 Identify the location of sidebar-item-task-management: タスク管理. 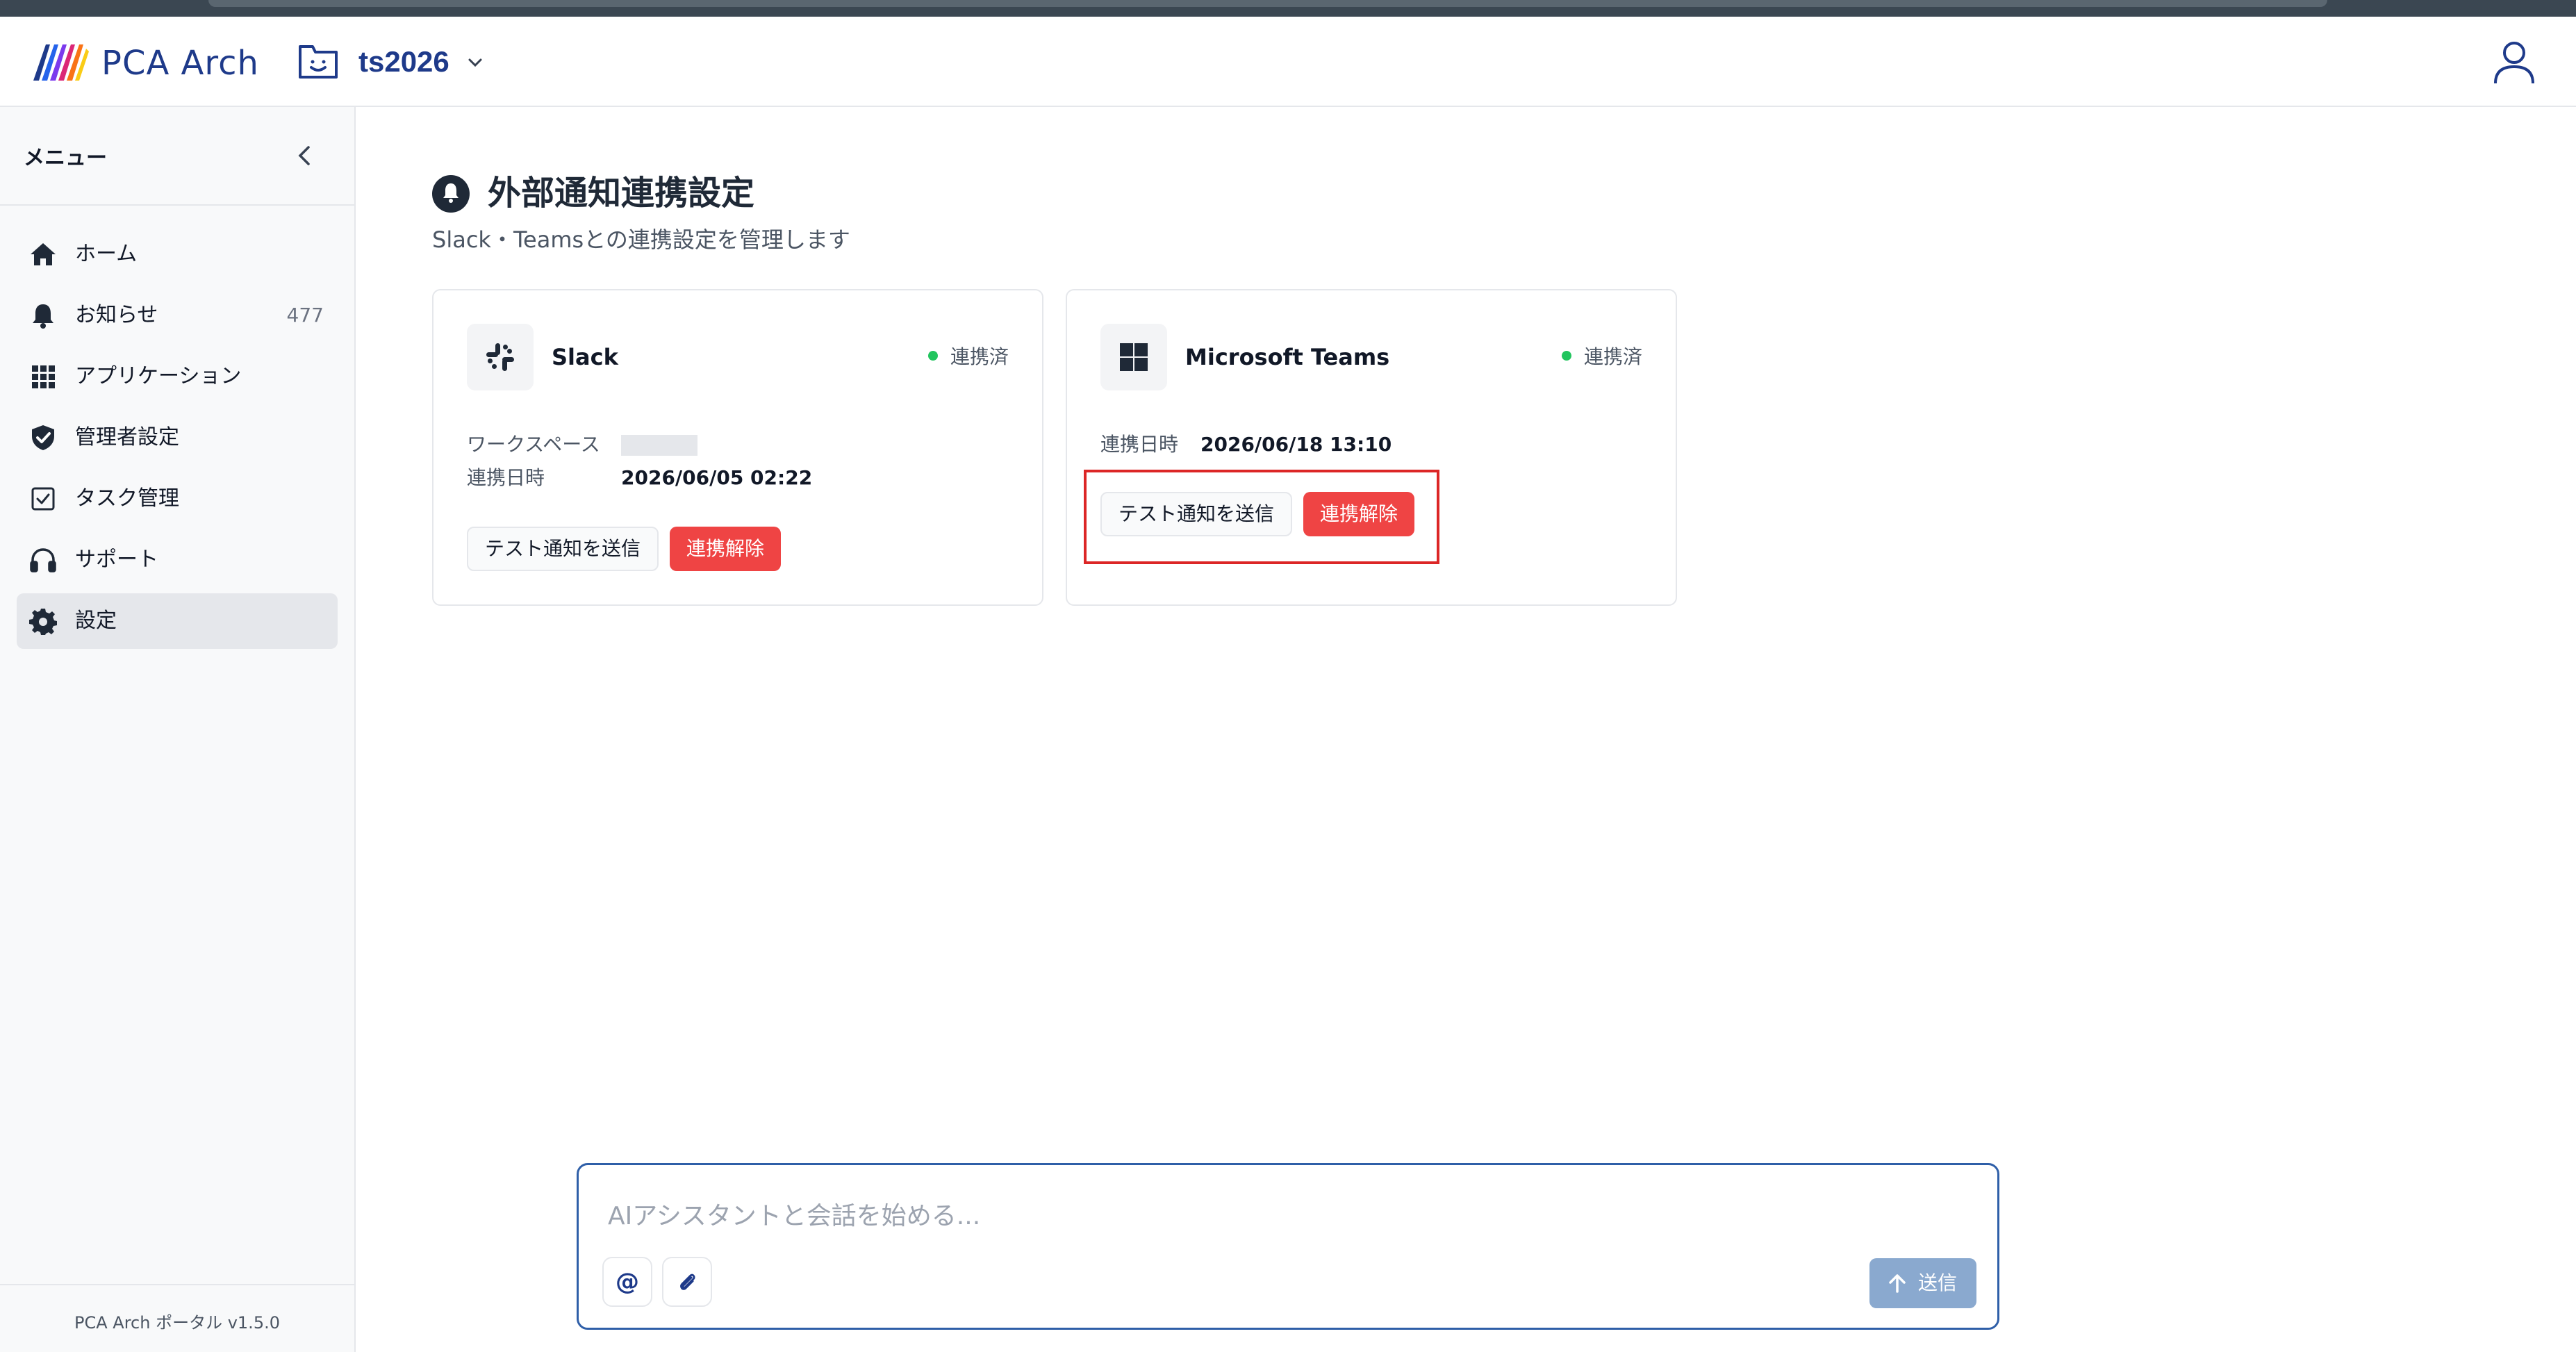
(178, 499).